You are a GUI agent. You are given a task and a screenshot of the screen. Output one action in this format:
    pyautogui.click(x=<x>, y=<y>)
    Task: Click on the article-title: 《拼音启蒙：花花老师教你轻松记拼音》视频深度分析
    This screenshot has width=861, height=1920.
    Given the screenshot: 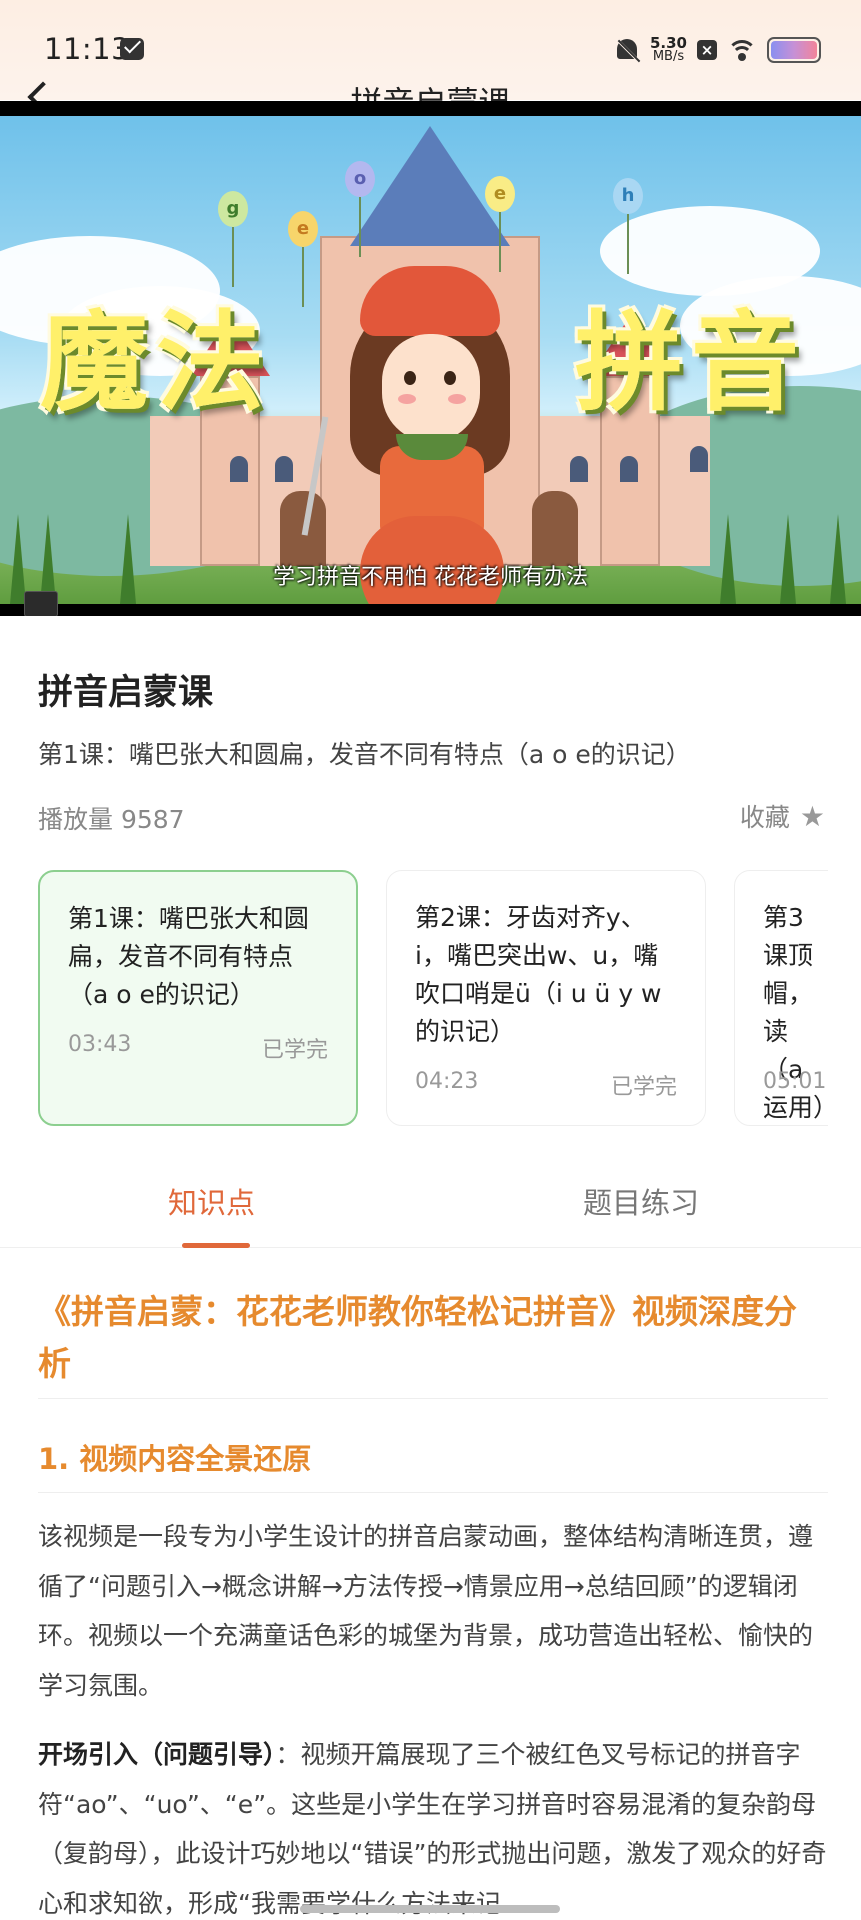 What is the action you would take?
    pyautogui.click(x=417, y=1337)
    